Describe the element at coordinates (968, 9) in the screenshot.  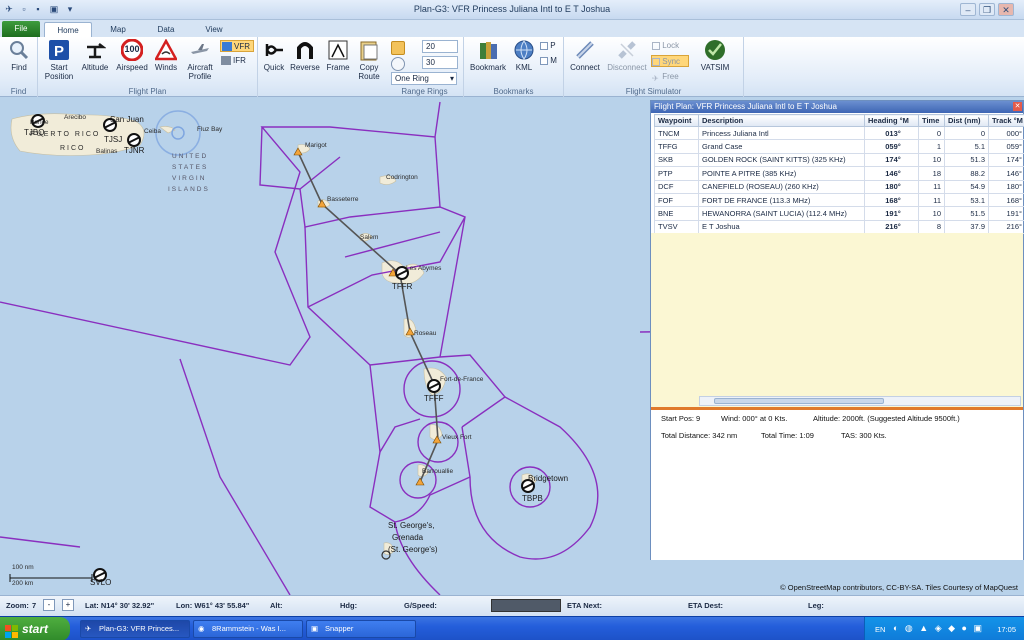
I see `minimize-icon: –` at that location.